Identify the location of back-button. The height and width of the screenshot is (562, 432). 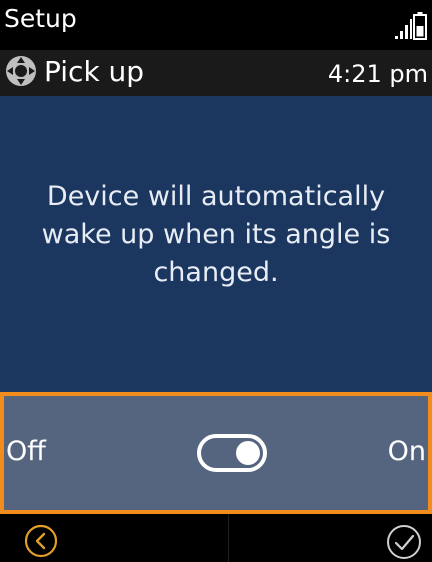
(41, 541).